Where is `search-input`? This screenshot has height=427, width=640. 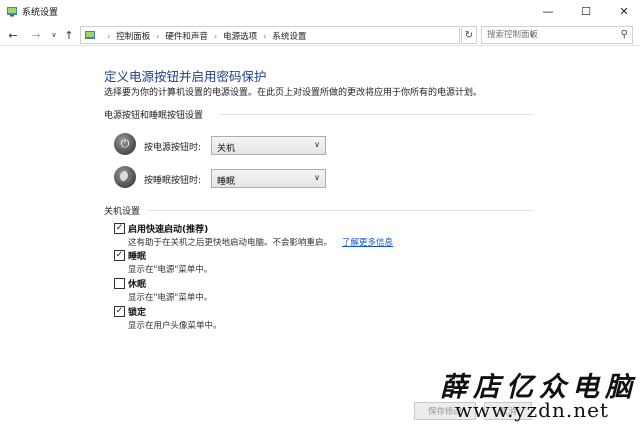
search-input is located at coordinates (548, 35).